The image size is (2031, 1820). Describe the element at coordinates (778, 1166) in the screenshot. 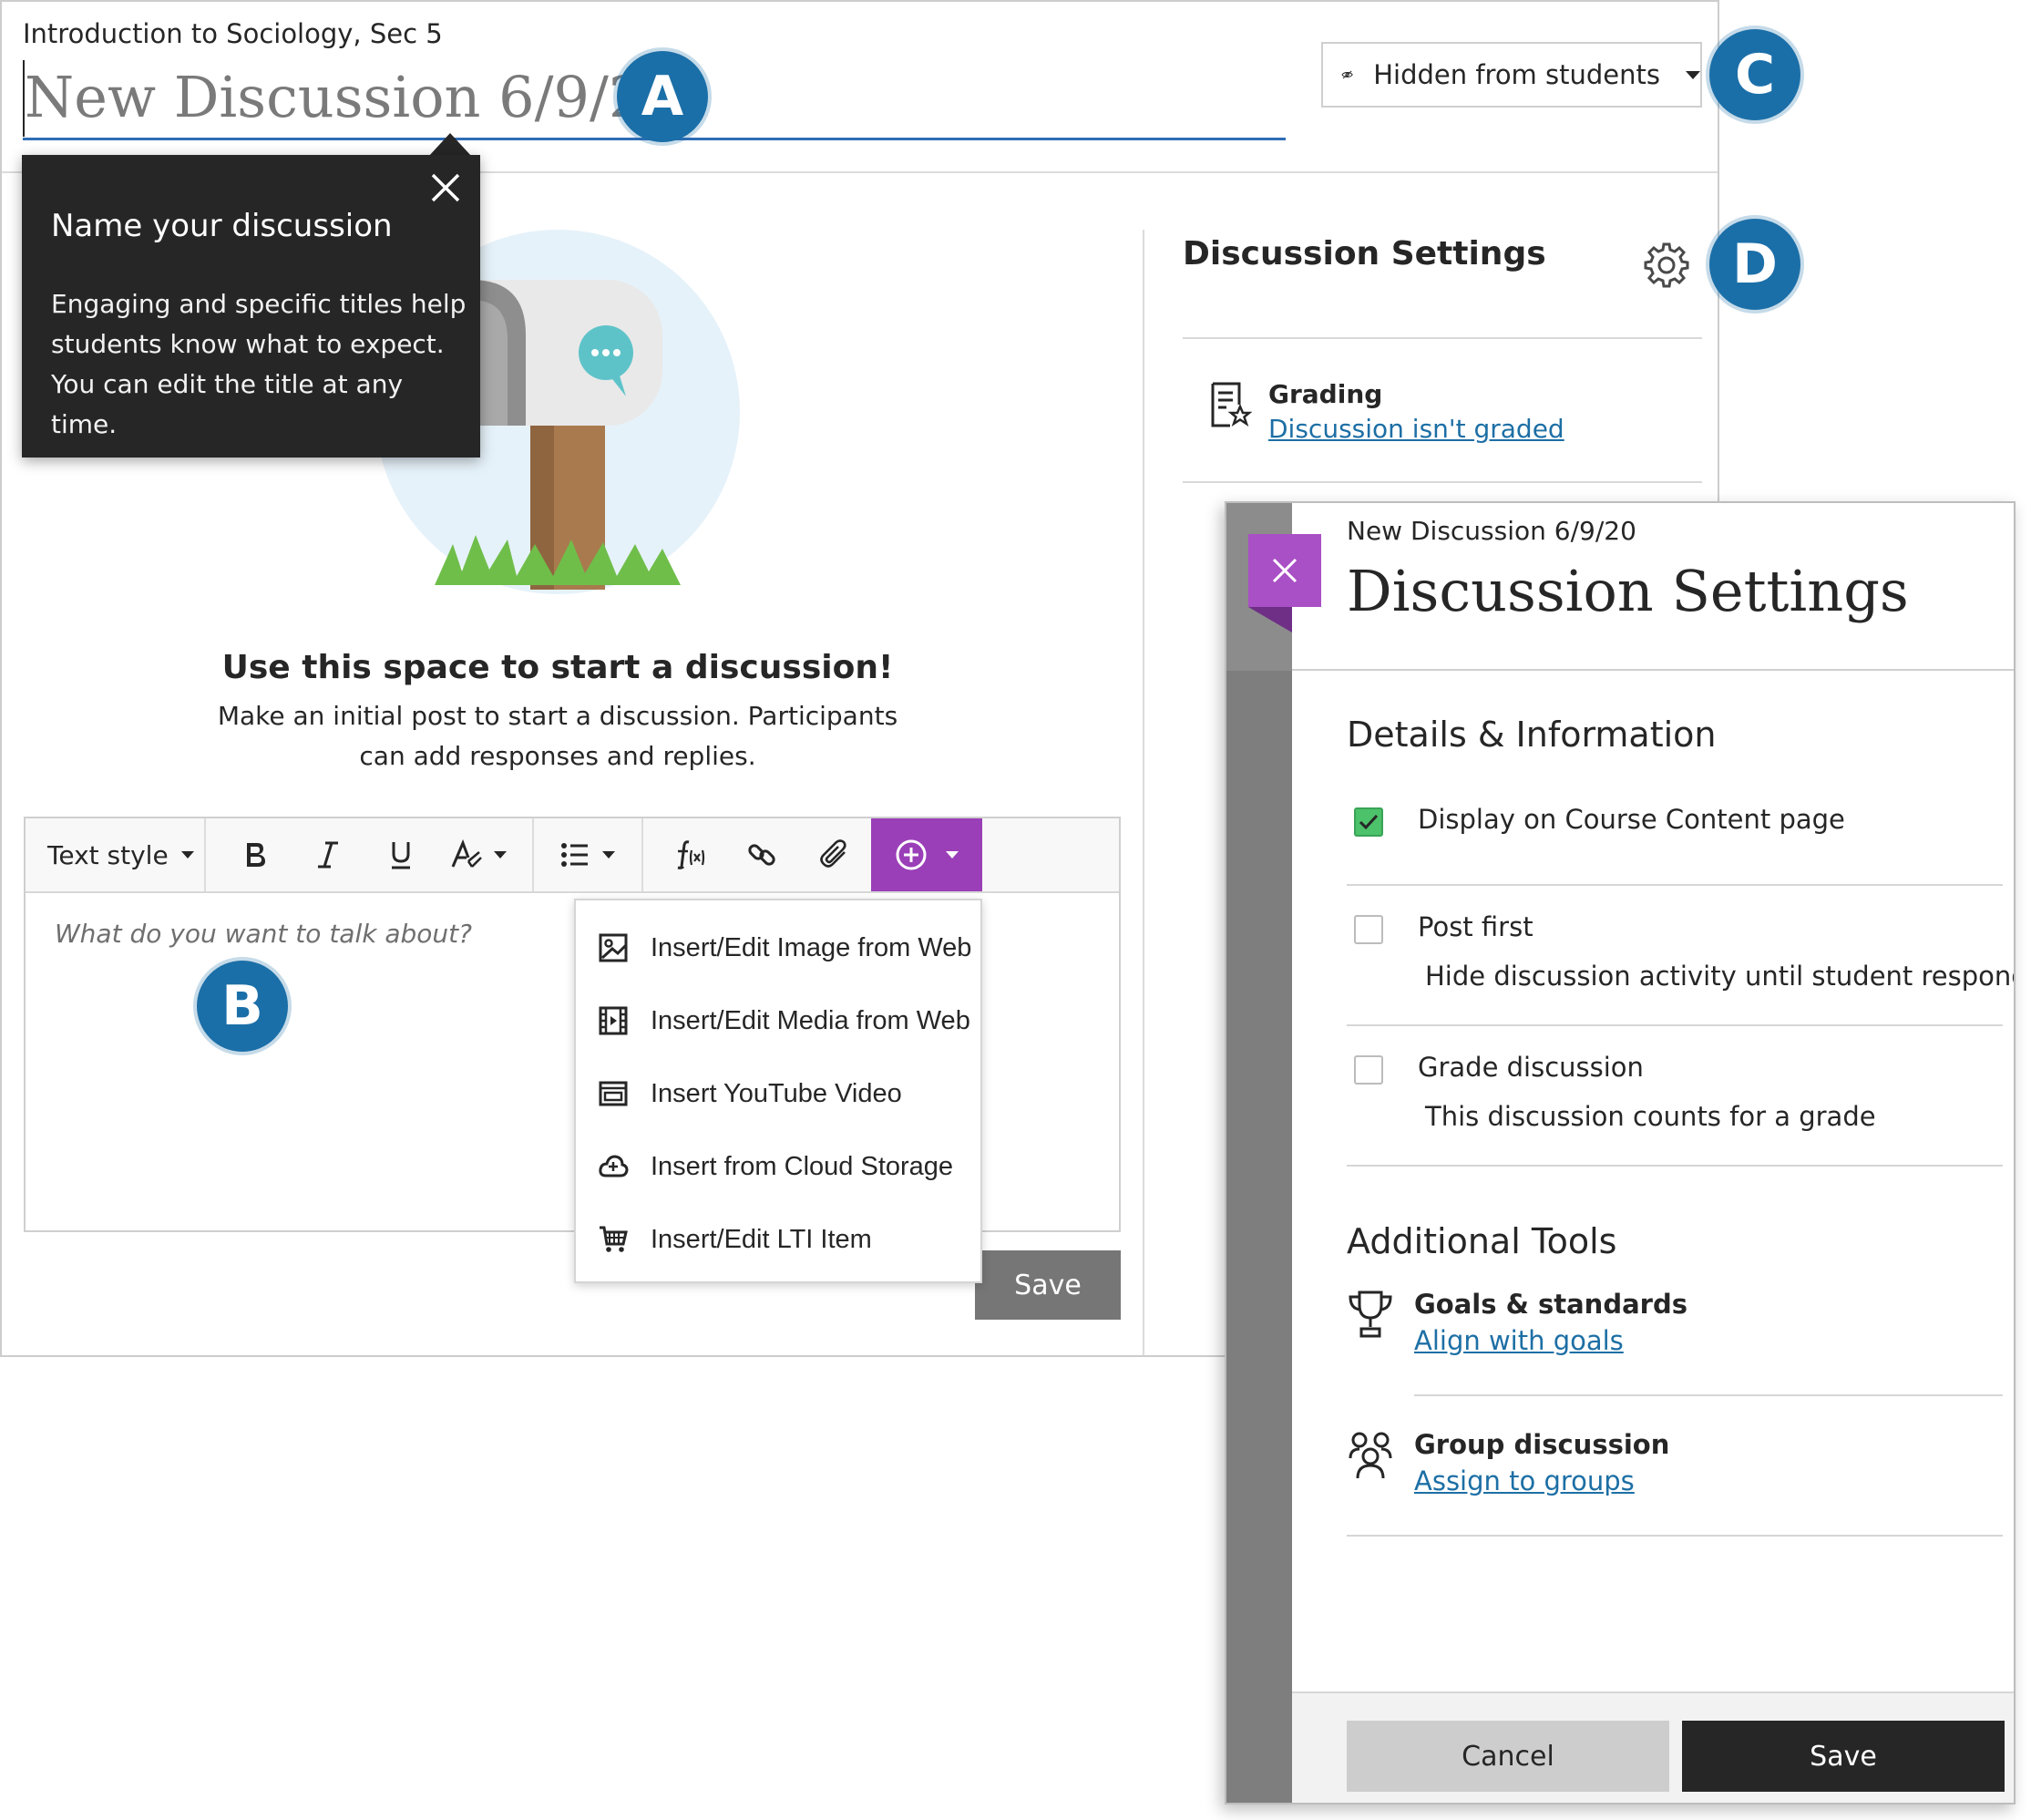

I see `menu-item-insert-cloud: Insert from Cloud Storage` at that location.